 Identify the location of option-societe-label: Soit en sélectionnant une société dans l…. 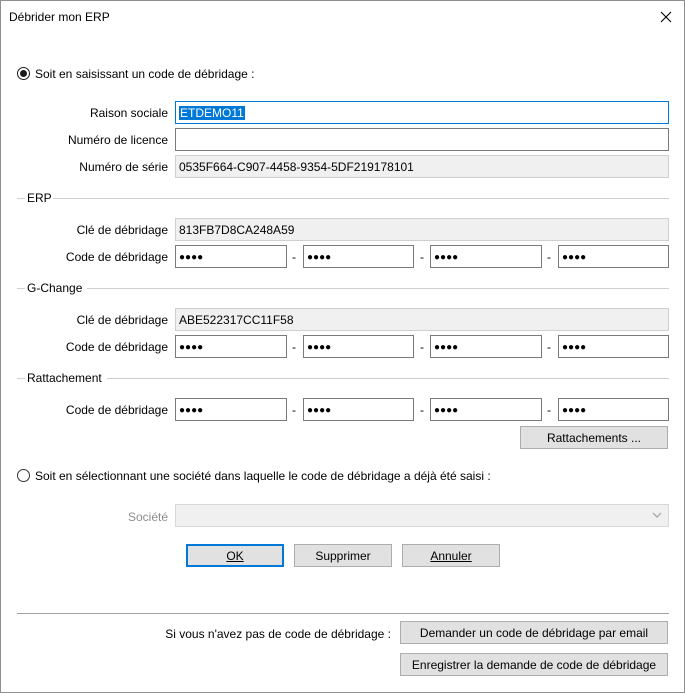
(263, 476).